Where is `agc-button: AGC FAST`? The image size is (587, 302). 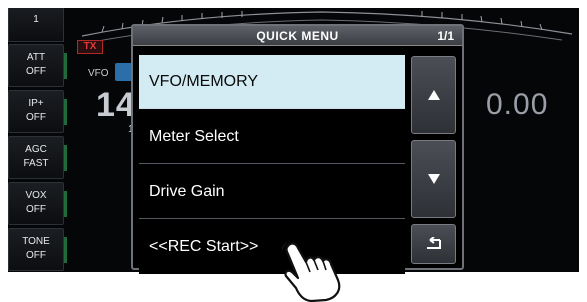 agc-button: AGC FAST is located at coordinates (37, 157).